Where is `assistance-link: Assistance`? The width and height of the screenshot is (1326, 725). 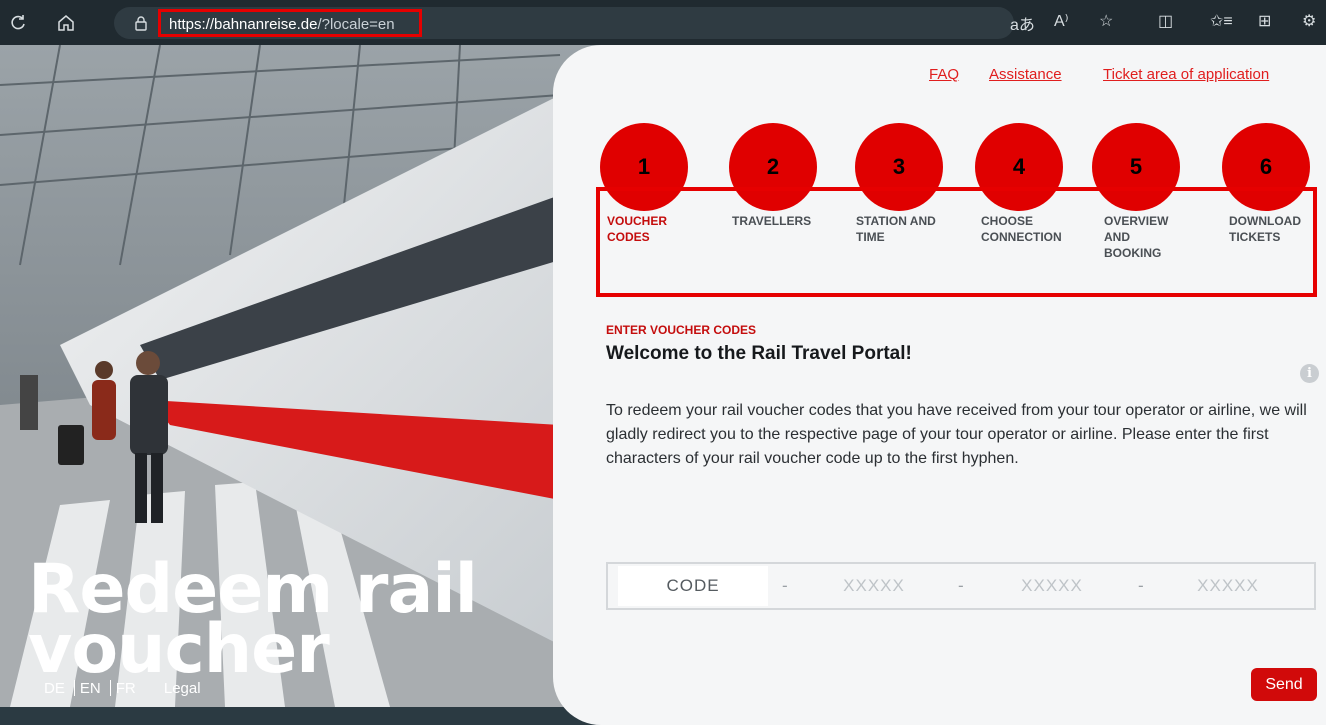 assistance-link: Assistance is located at coordinates (1025, 74).